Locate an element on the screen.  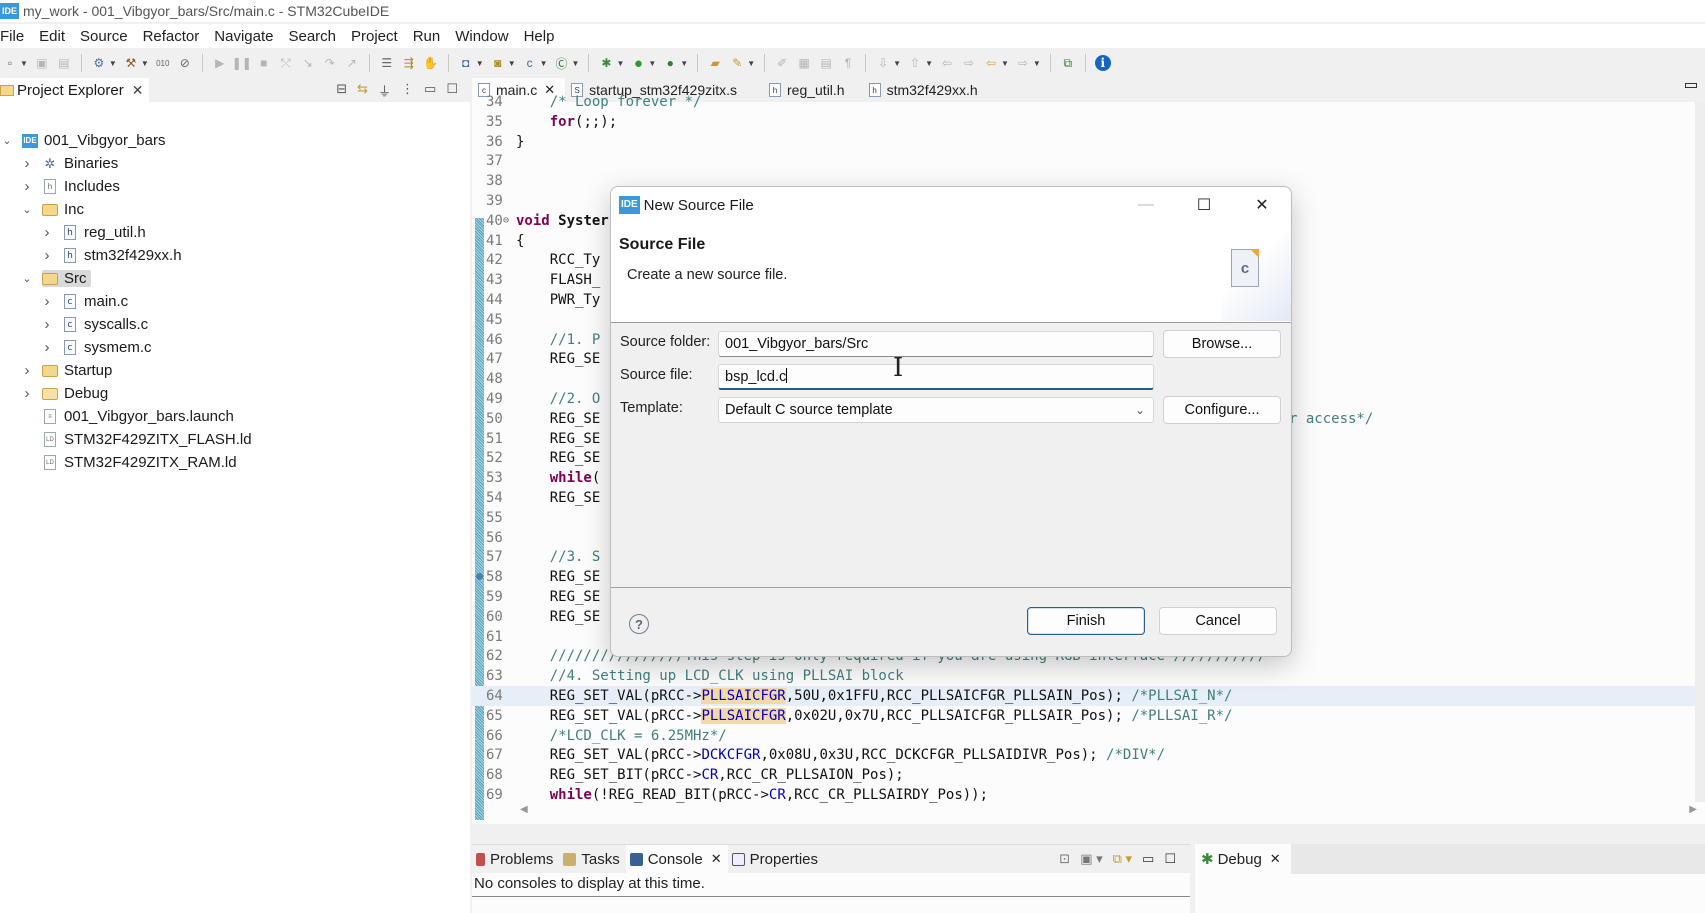
menu-source: Source is located at coordinates (109, 36).